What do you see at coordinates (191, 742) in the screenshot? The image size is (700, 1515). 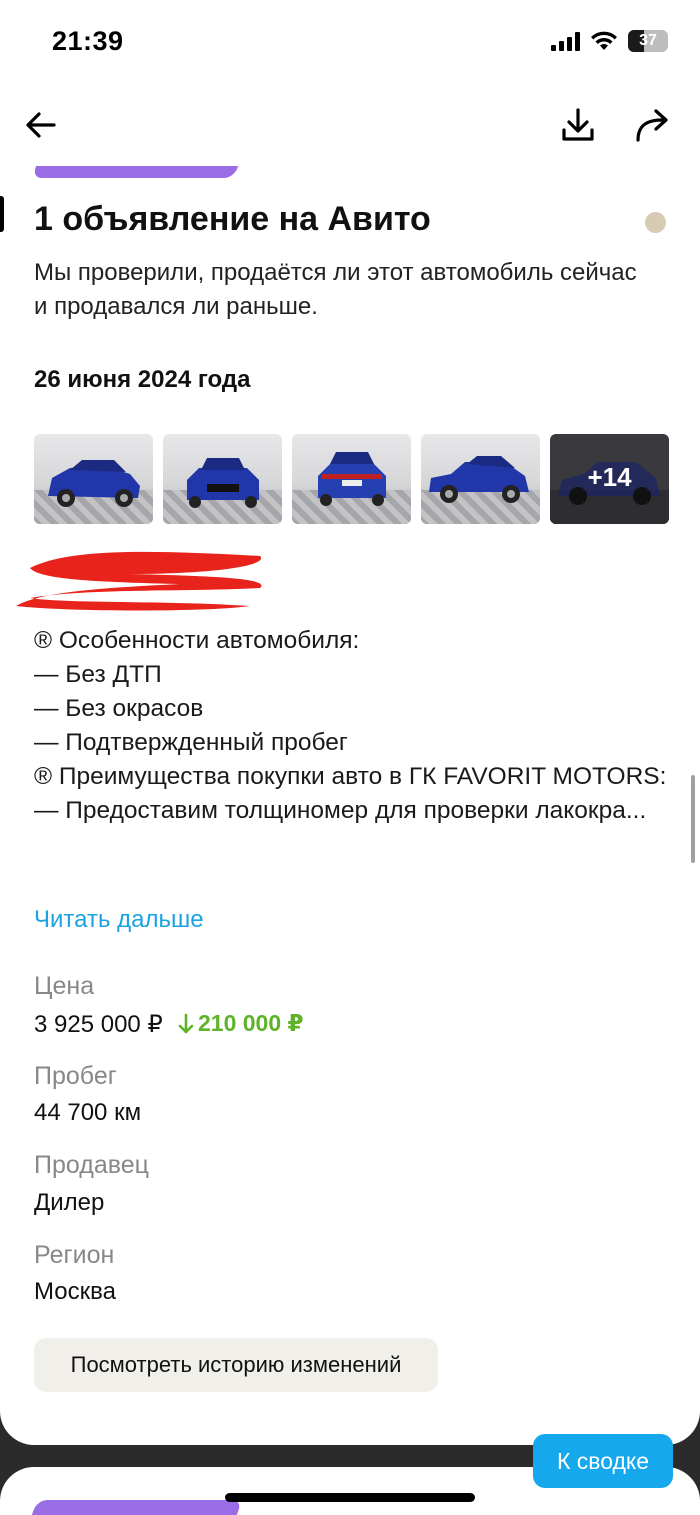 I see `description-line: — Подтвержденный пробег` at bounding box center [191, 742].